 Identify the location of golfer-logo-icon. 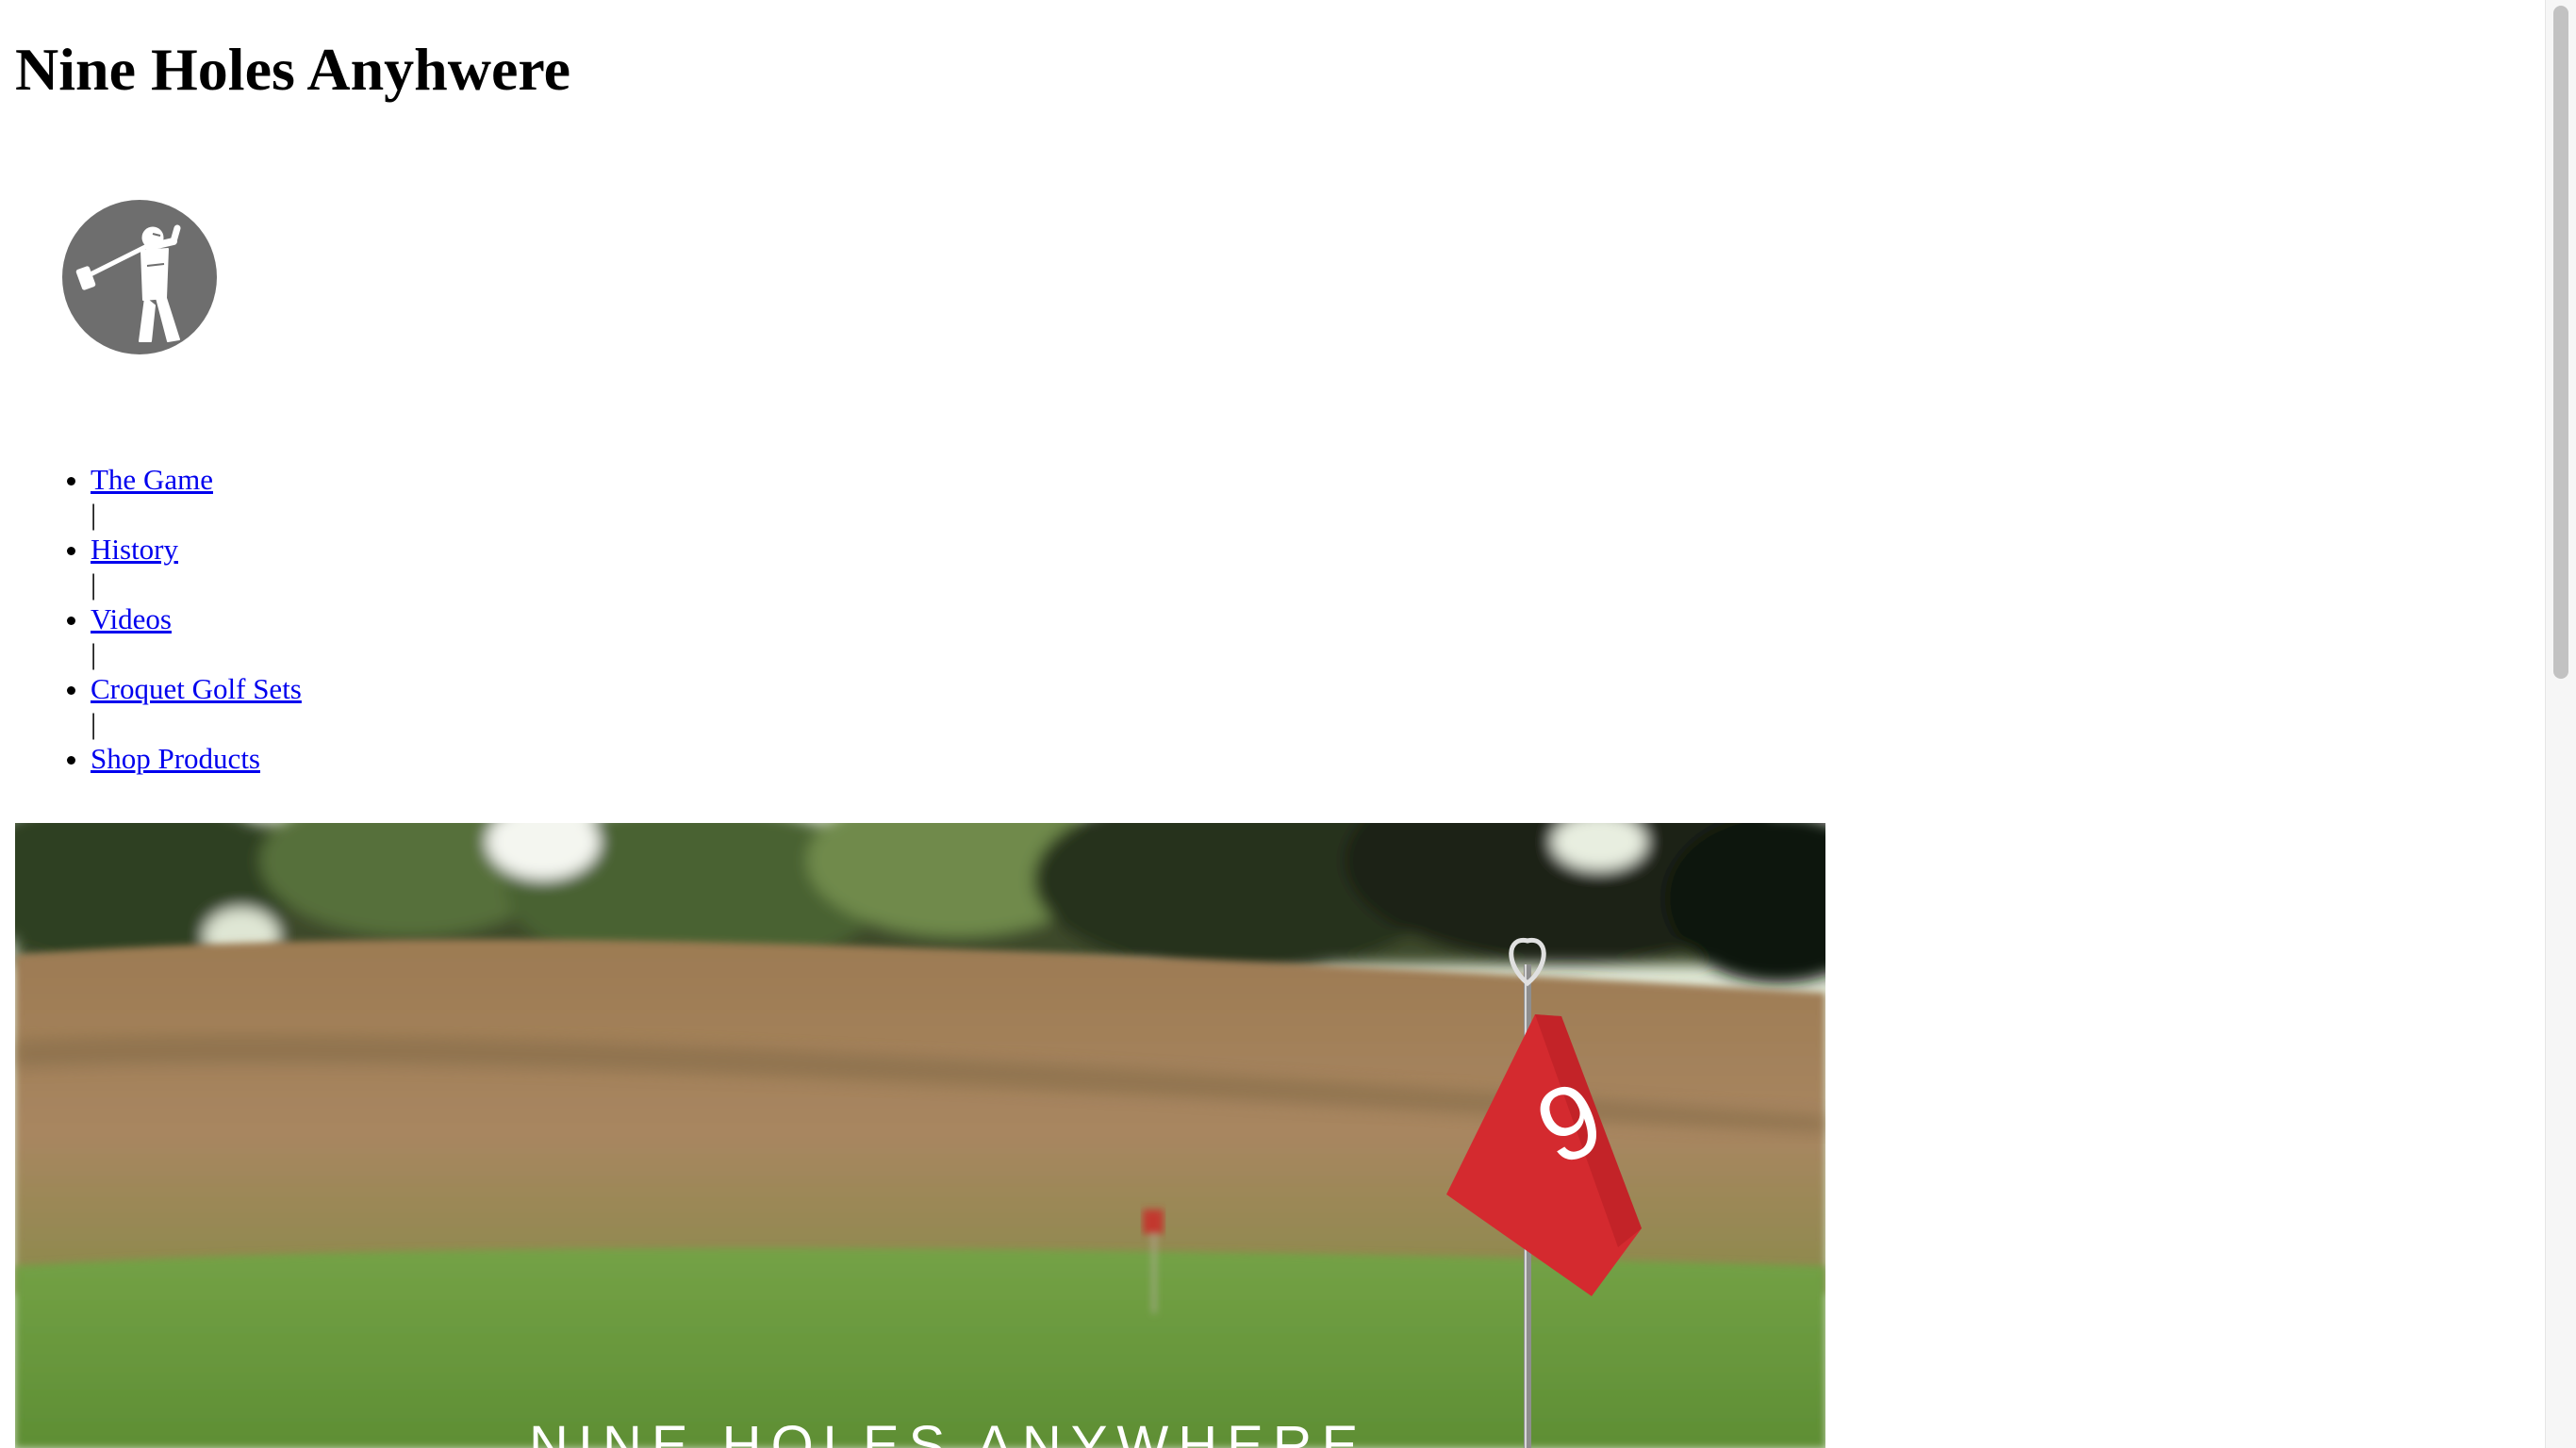
(139, 277).